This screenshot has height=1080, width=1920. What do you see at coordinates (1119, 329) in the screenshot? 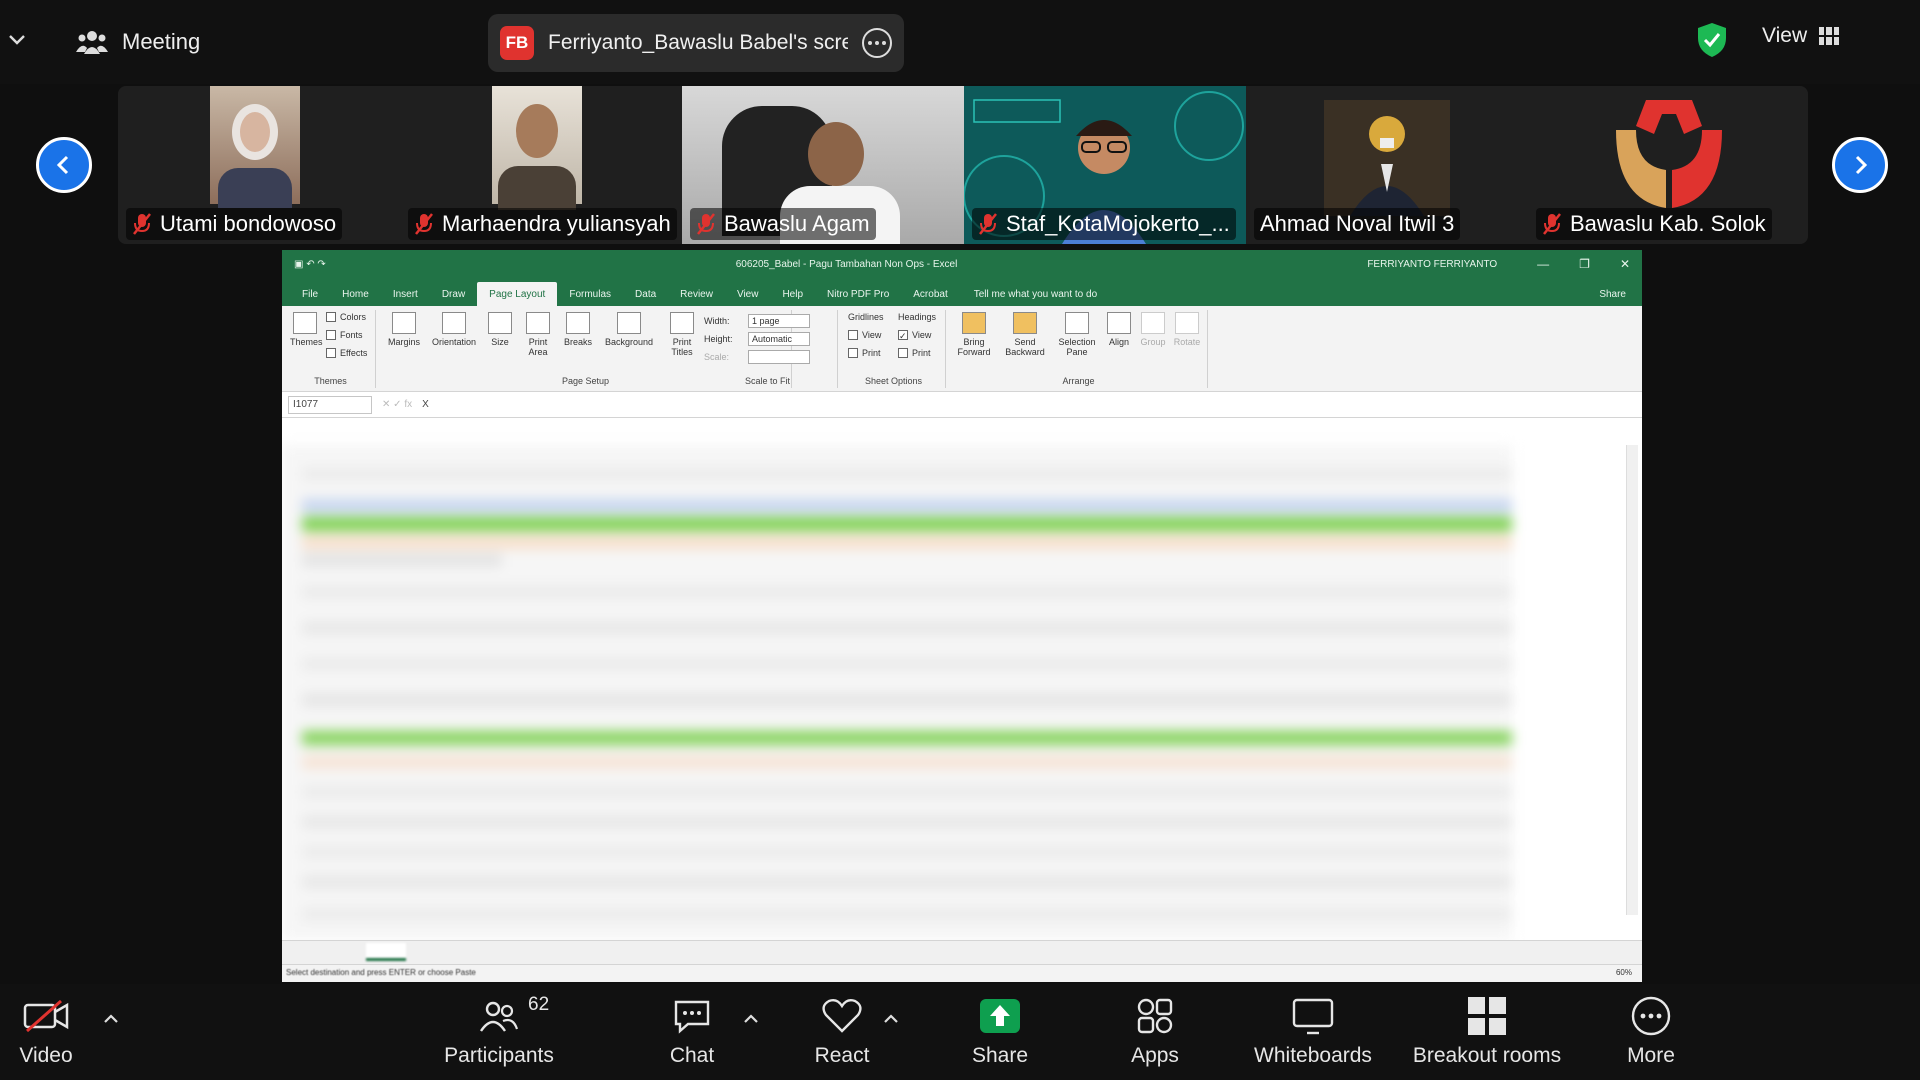
I see `align-button: Align` at bounding box center [1119, 329].